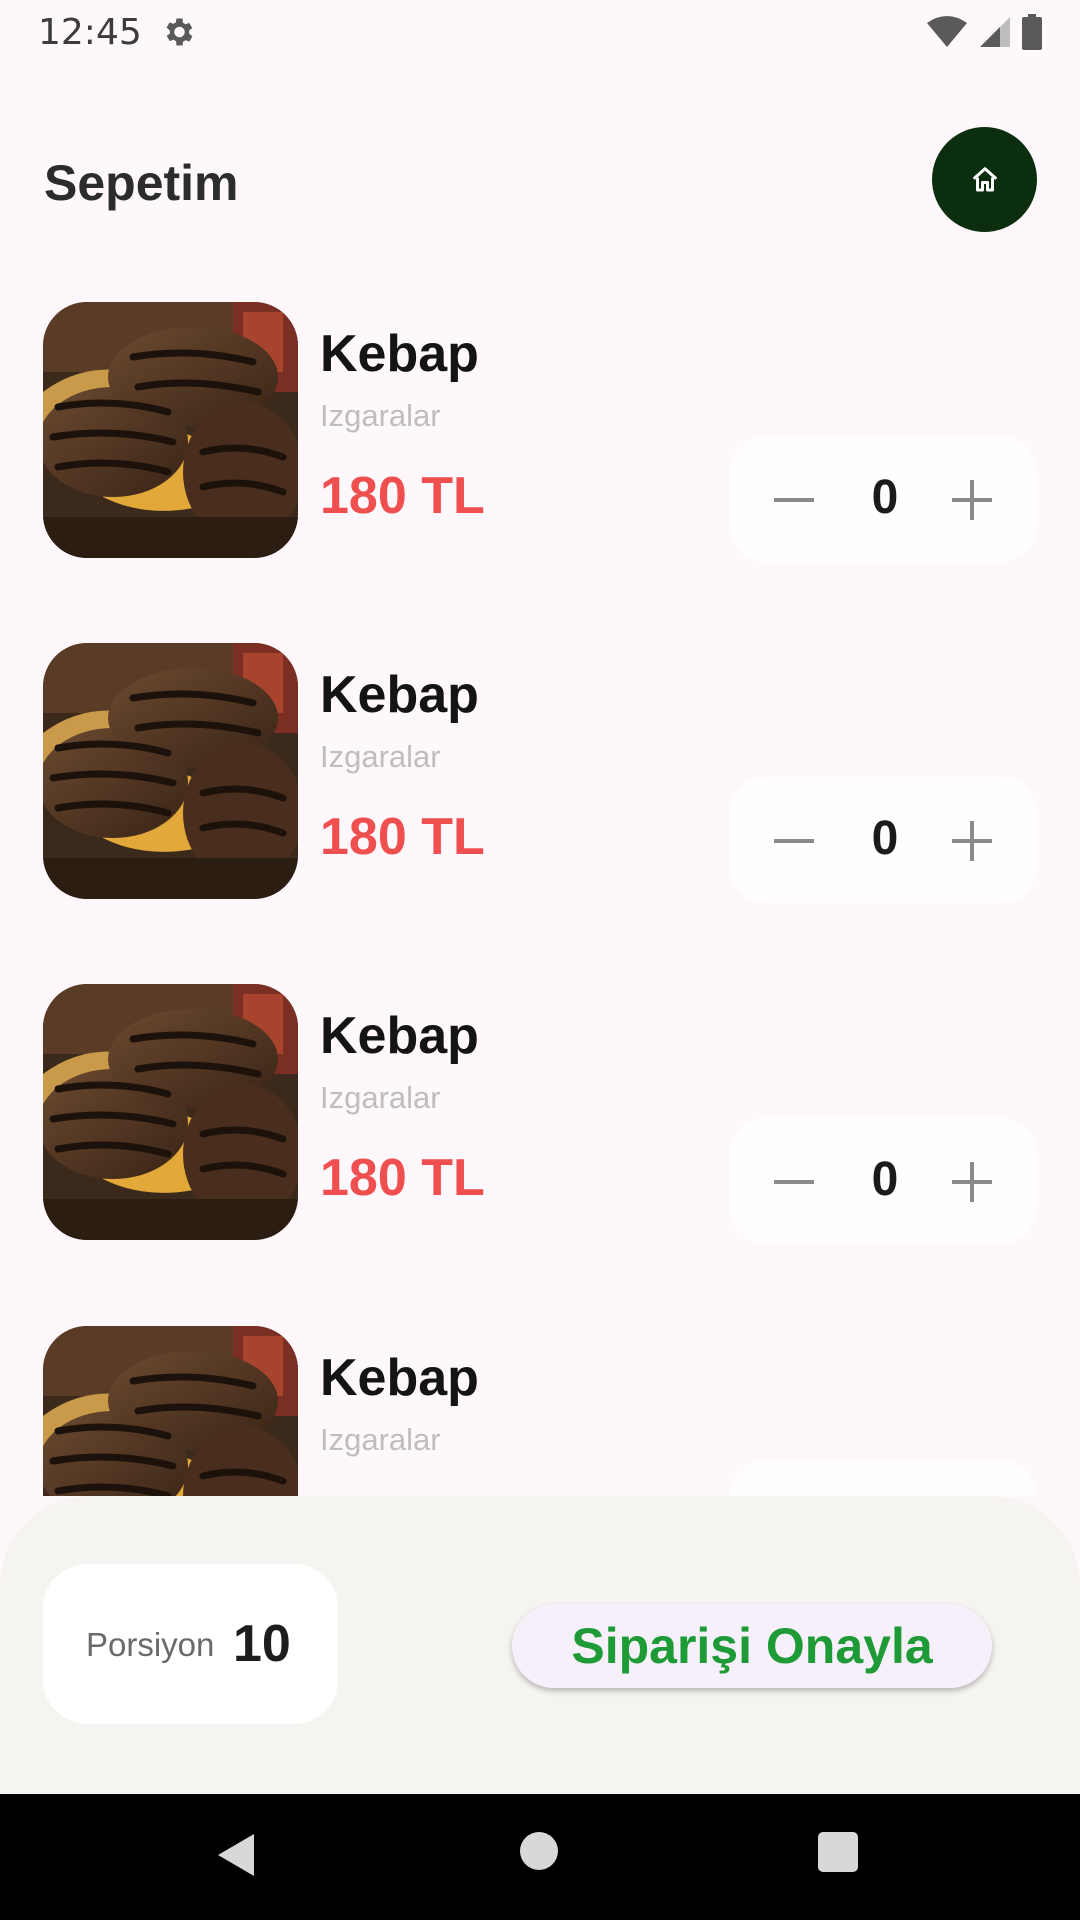 The width and height of the screenshot is (1080, 1920). What do you see at coordinates (947, 31) in the screenshot?
I see `wifi-icon` at bounding box center [947, 31].